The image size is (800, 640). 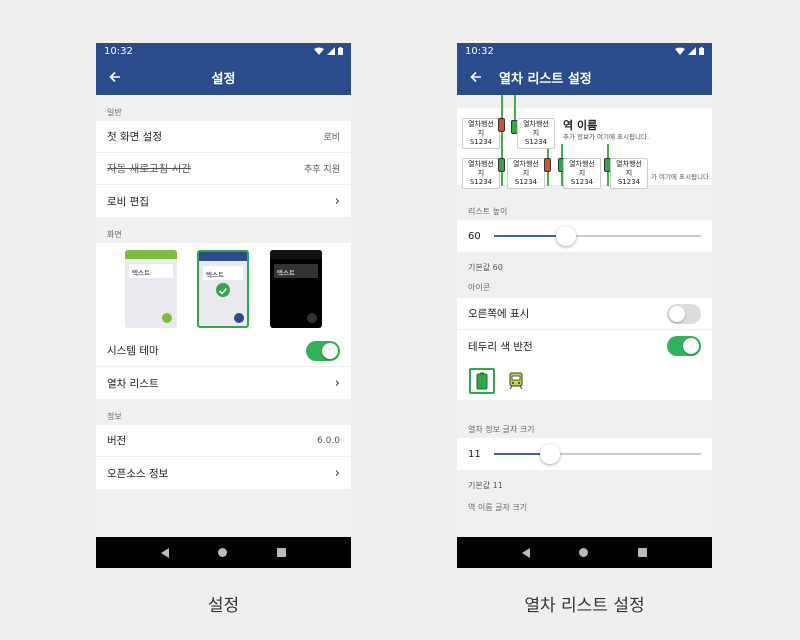 What do you see at coordinates (223, 201) in the screenshot?
I see `lobby-edit-row: 로비 편집 ›` at bounding box center [223, 201].